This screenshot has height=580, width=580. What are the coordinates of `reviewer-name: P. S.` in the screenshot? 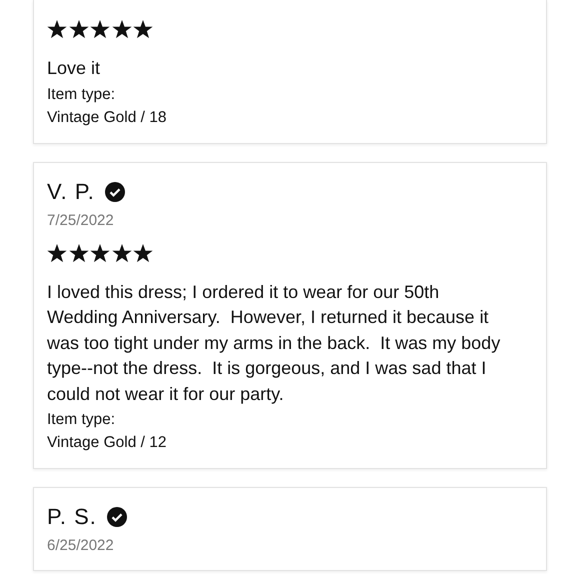 It's located at (72, 517).